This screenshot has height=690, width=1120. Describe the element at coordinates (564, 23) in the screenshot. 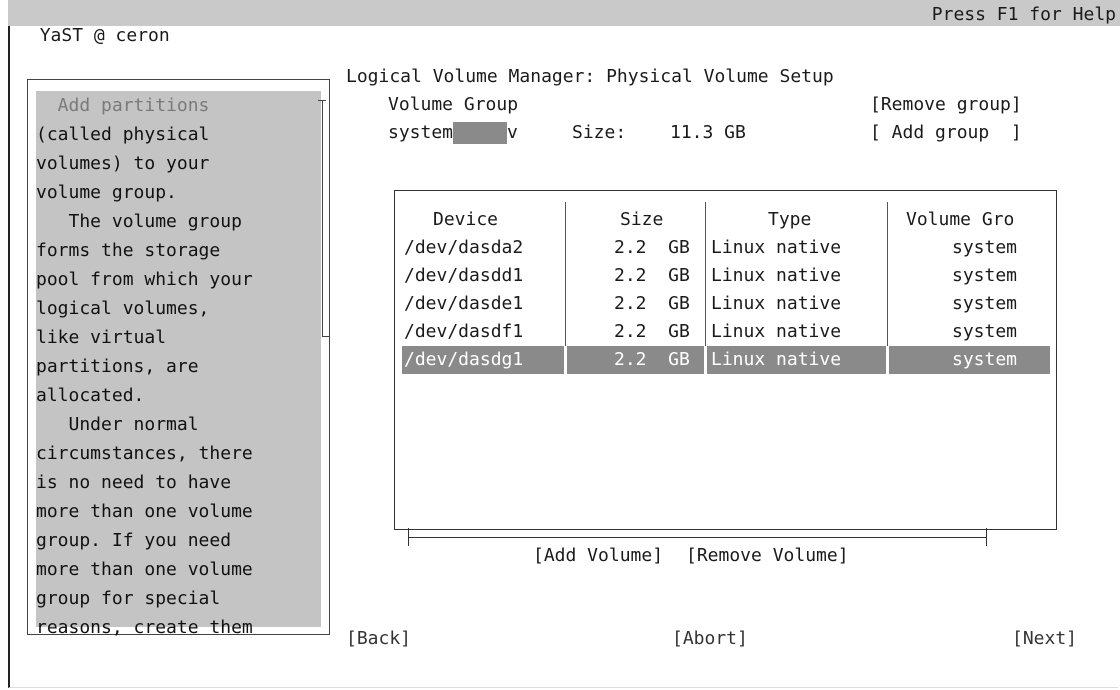

I see `title-bar: YaST @ ceron Press F1 for Help` at that location.